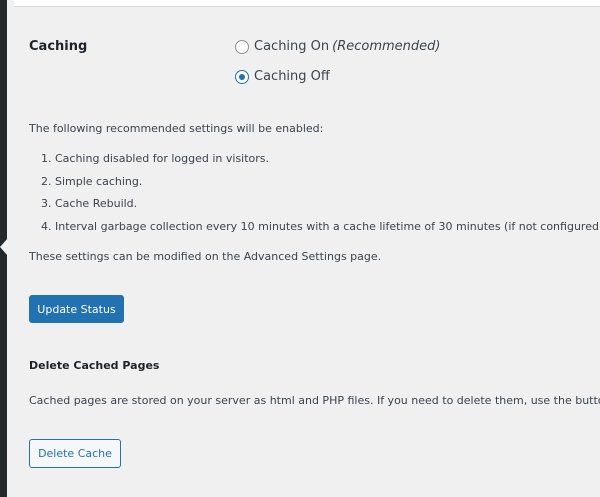 Image resolution: width=600 pixels, height=497 pixels. I want to click on caching-off-radio, so click(242, 76).